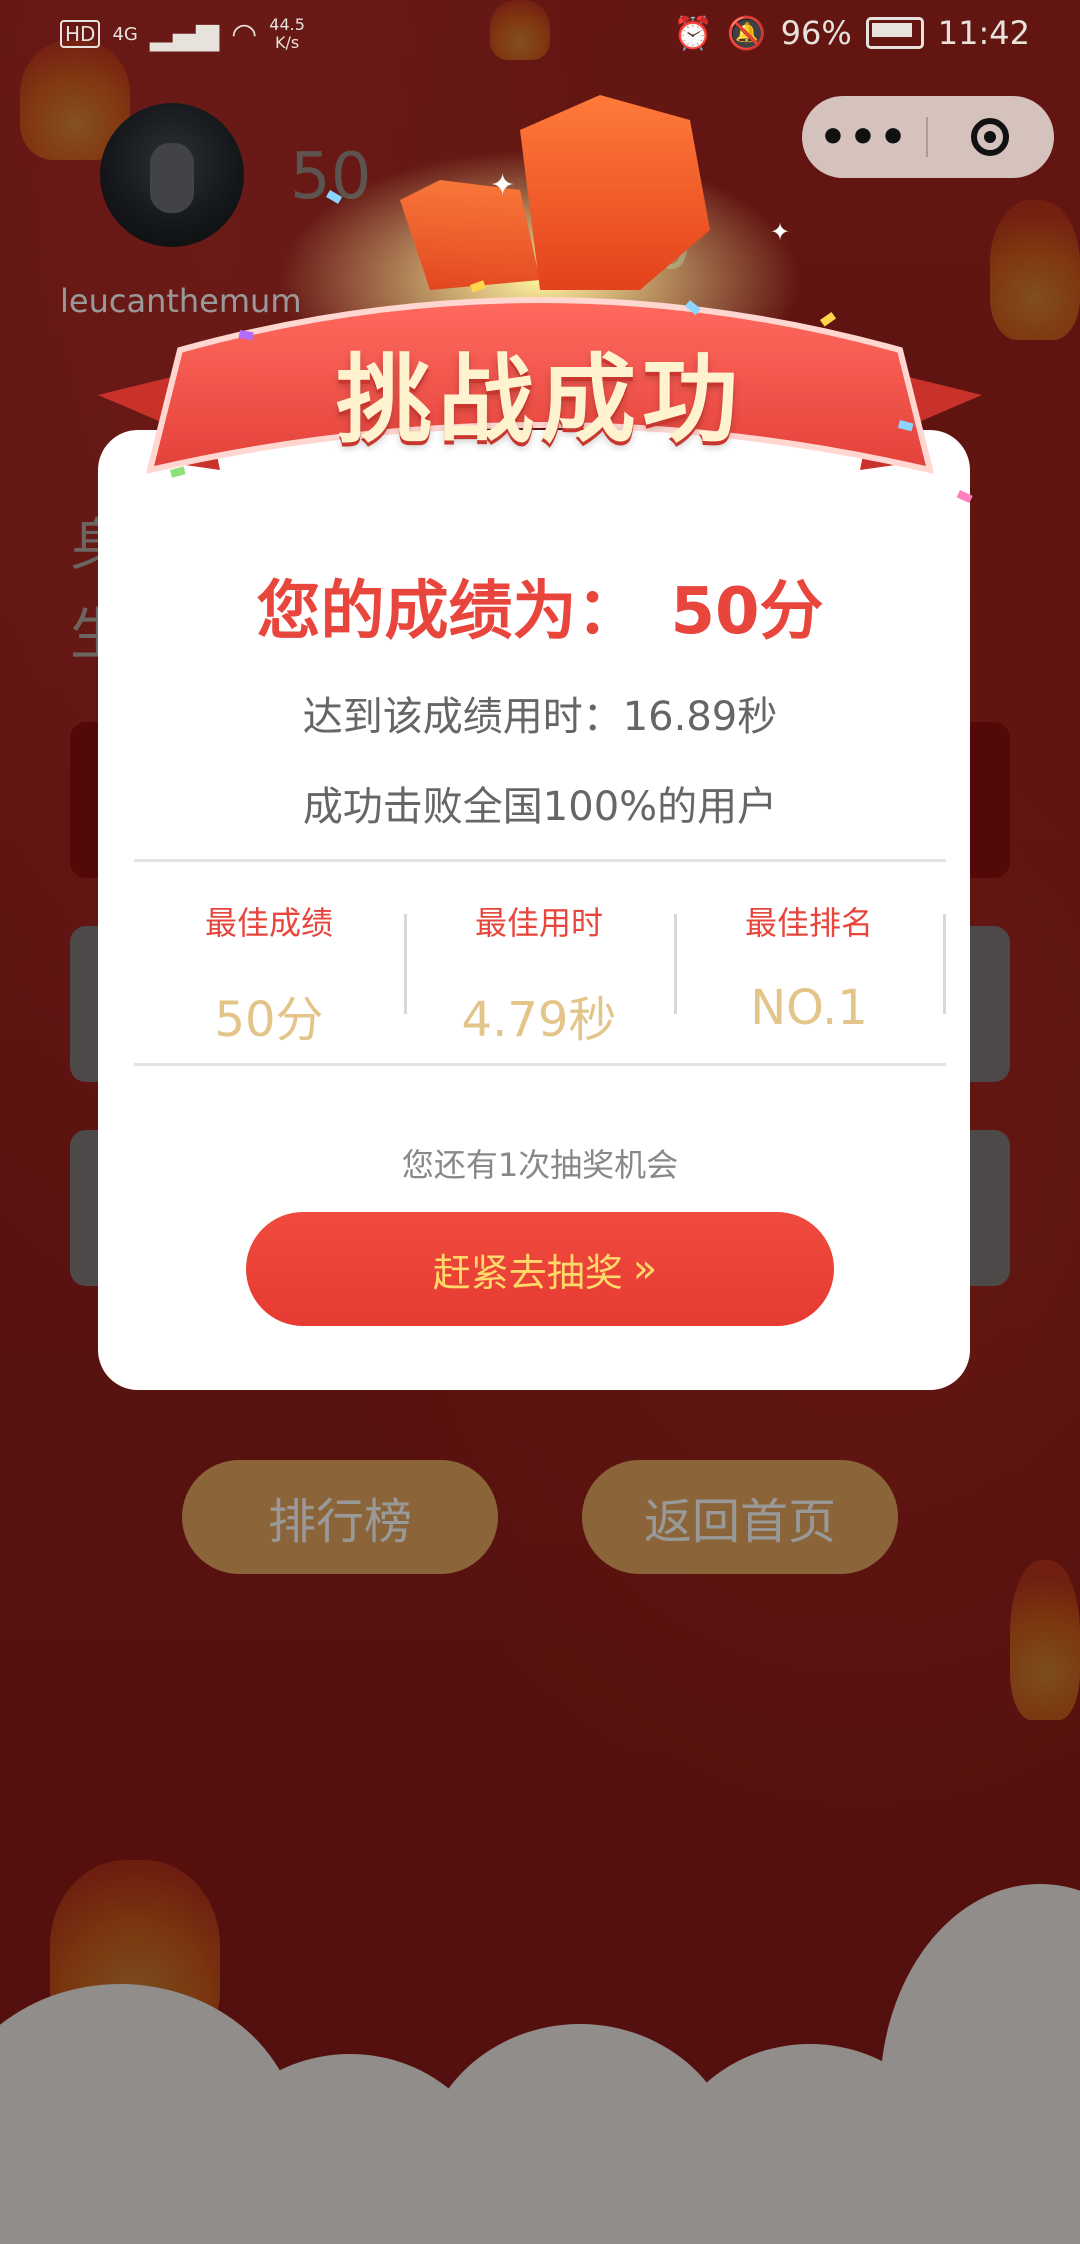 The height and width of the screenshot is (2244, 1080). Describe the element at coordinates (448, 612) in the screenshot. I see `result-label: 您的成绩为：` at that location.